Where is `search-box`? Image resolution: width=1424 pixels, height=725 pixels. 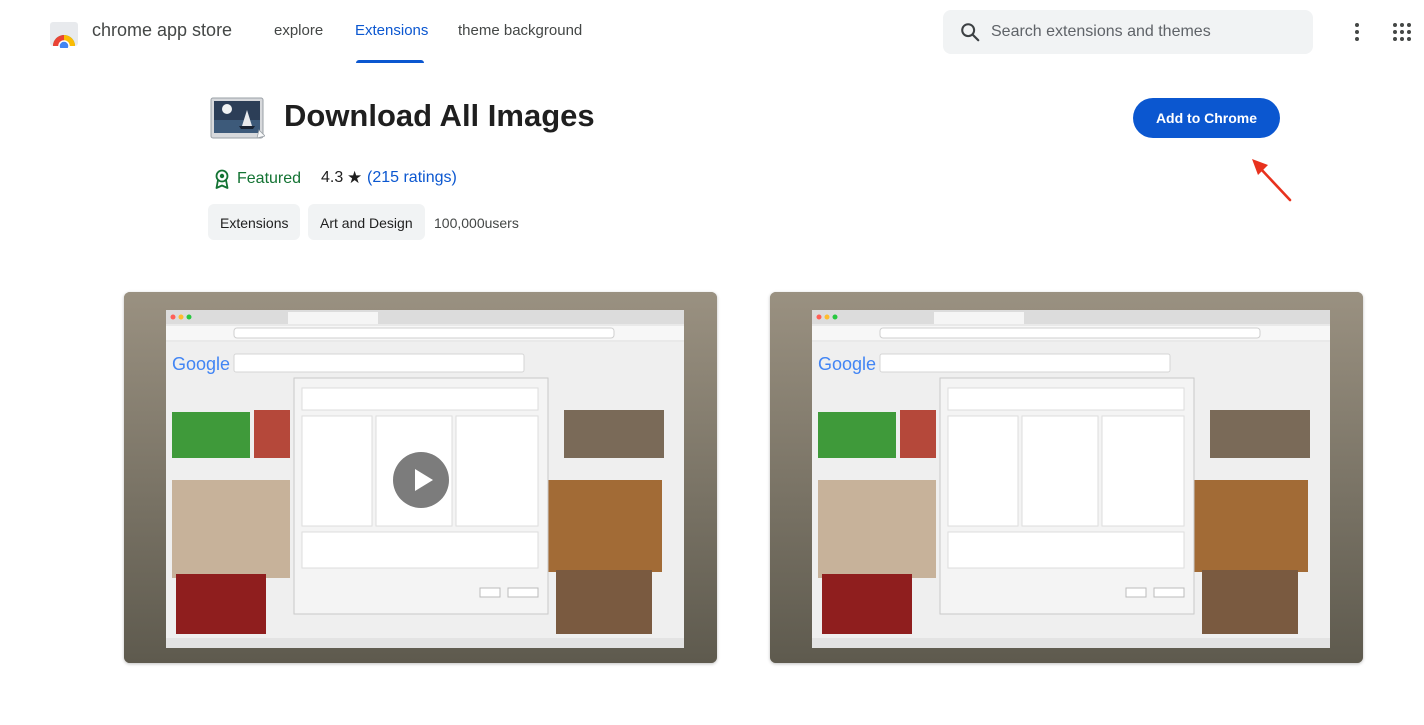
search-box is located at coordinates (1128, 32).